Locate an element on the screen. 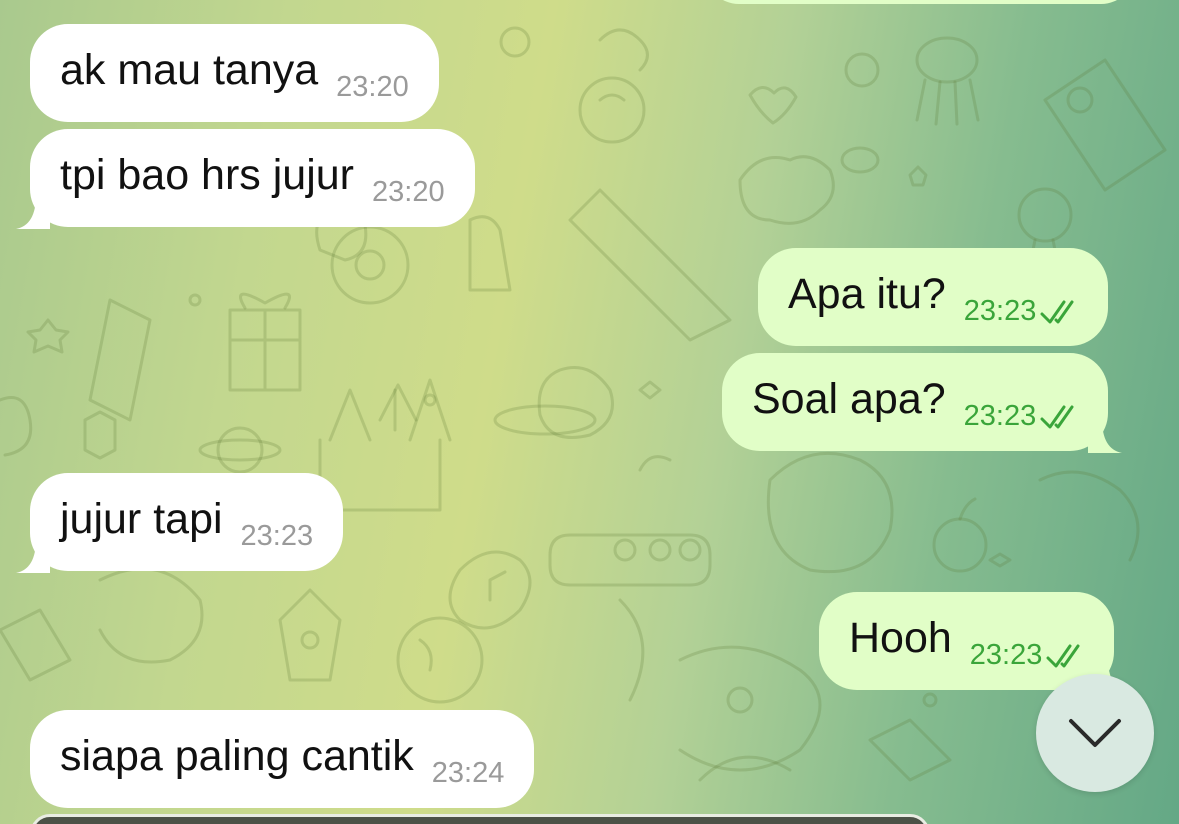 The height and width of the screenshot is (824, 1179). message-bubble-outgoing: Hooh 23:23 is located at coordinates (974, 642).